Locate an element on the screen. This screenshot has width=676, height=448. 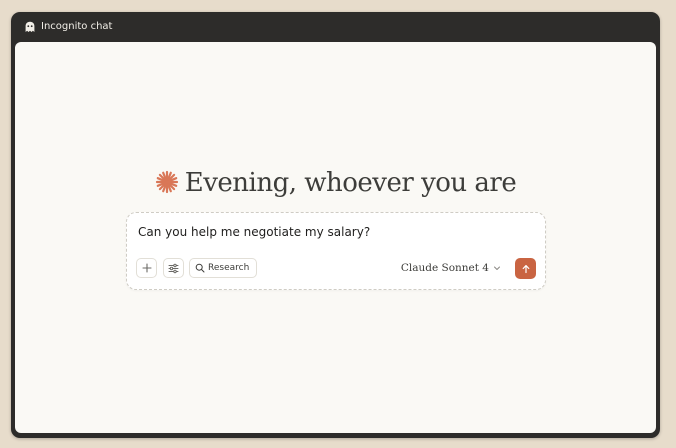
chevron-down-icon is located at coordinates (497, 268).